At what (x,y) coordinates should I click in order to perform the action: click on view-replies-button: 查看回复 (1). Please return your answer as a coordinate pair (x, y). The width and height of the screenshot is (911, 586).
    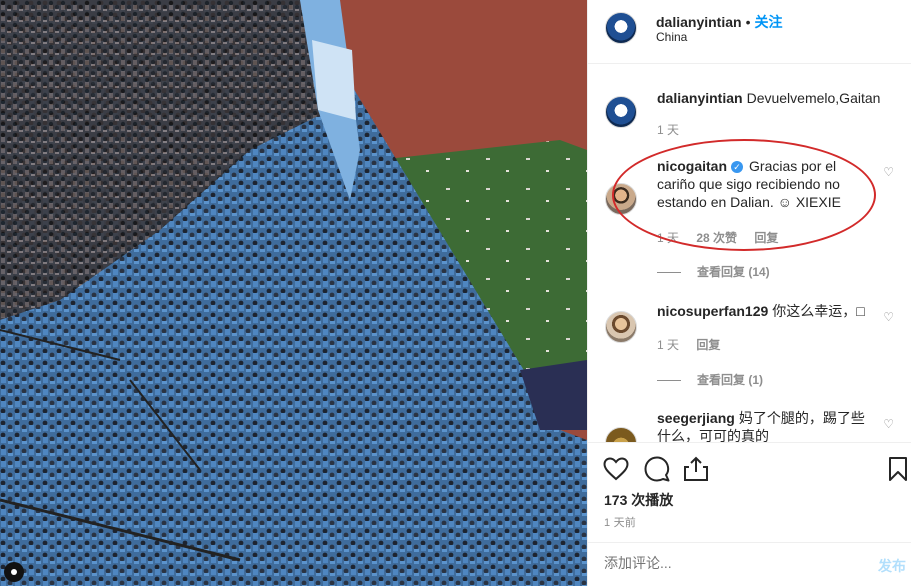
    Looking at the image, I should click on (710, 379).